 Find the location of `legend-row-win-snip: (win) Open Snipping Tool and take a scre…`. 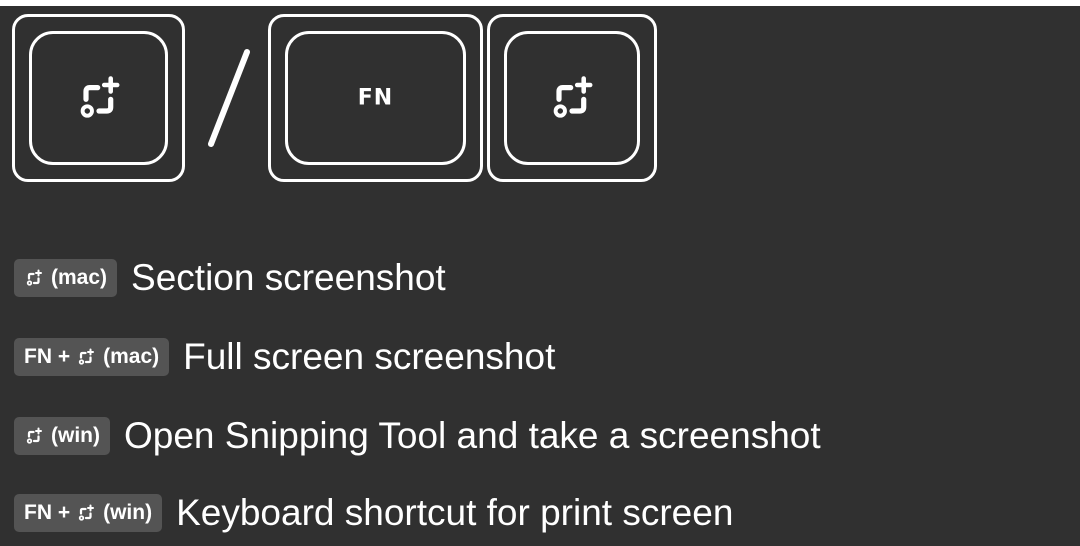

legend-row-win-snip: (win) Open Snipping Tool and take a scre… is located at coordinates (417, 436).